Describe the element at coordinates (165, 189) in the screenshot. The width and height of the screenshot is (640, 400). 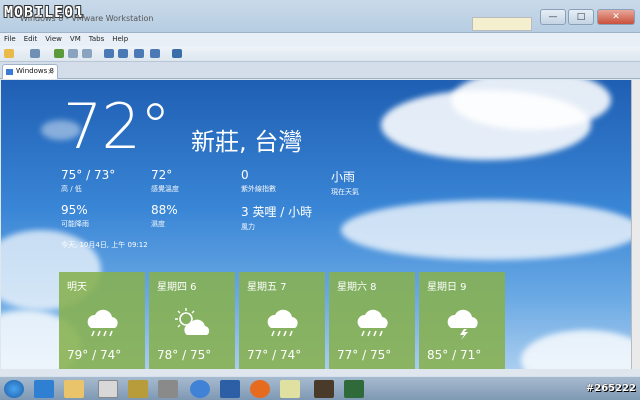
I see `stat-label: 感覺溫度` at that location.